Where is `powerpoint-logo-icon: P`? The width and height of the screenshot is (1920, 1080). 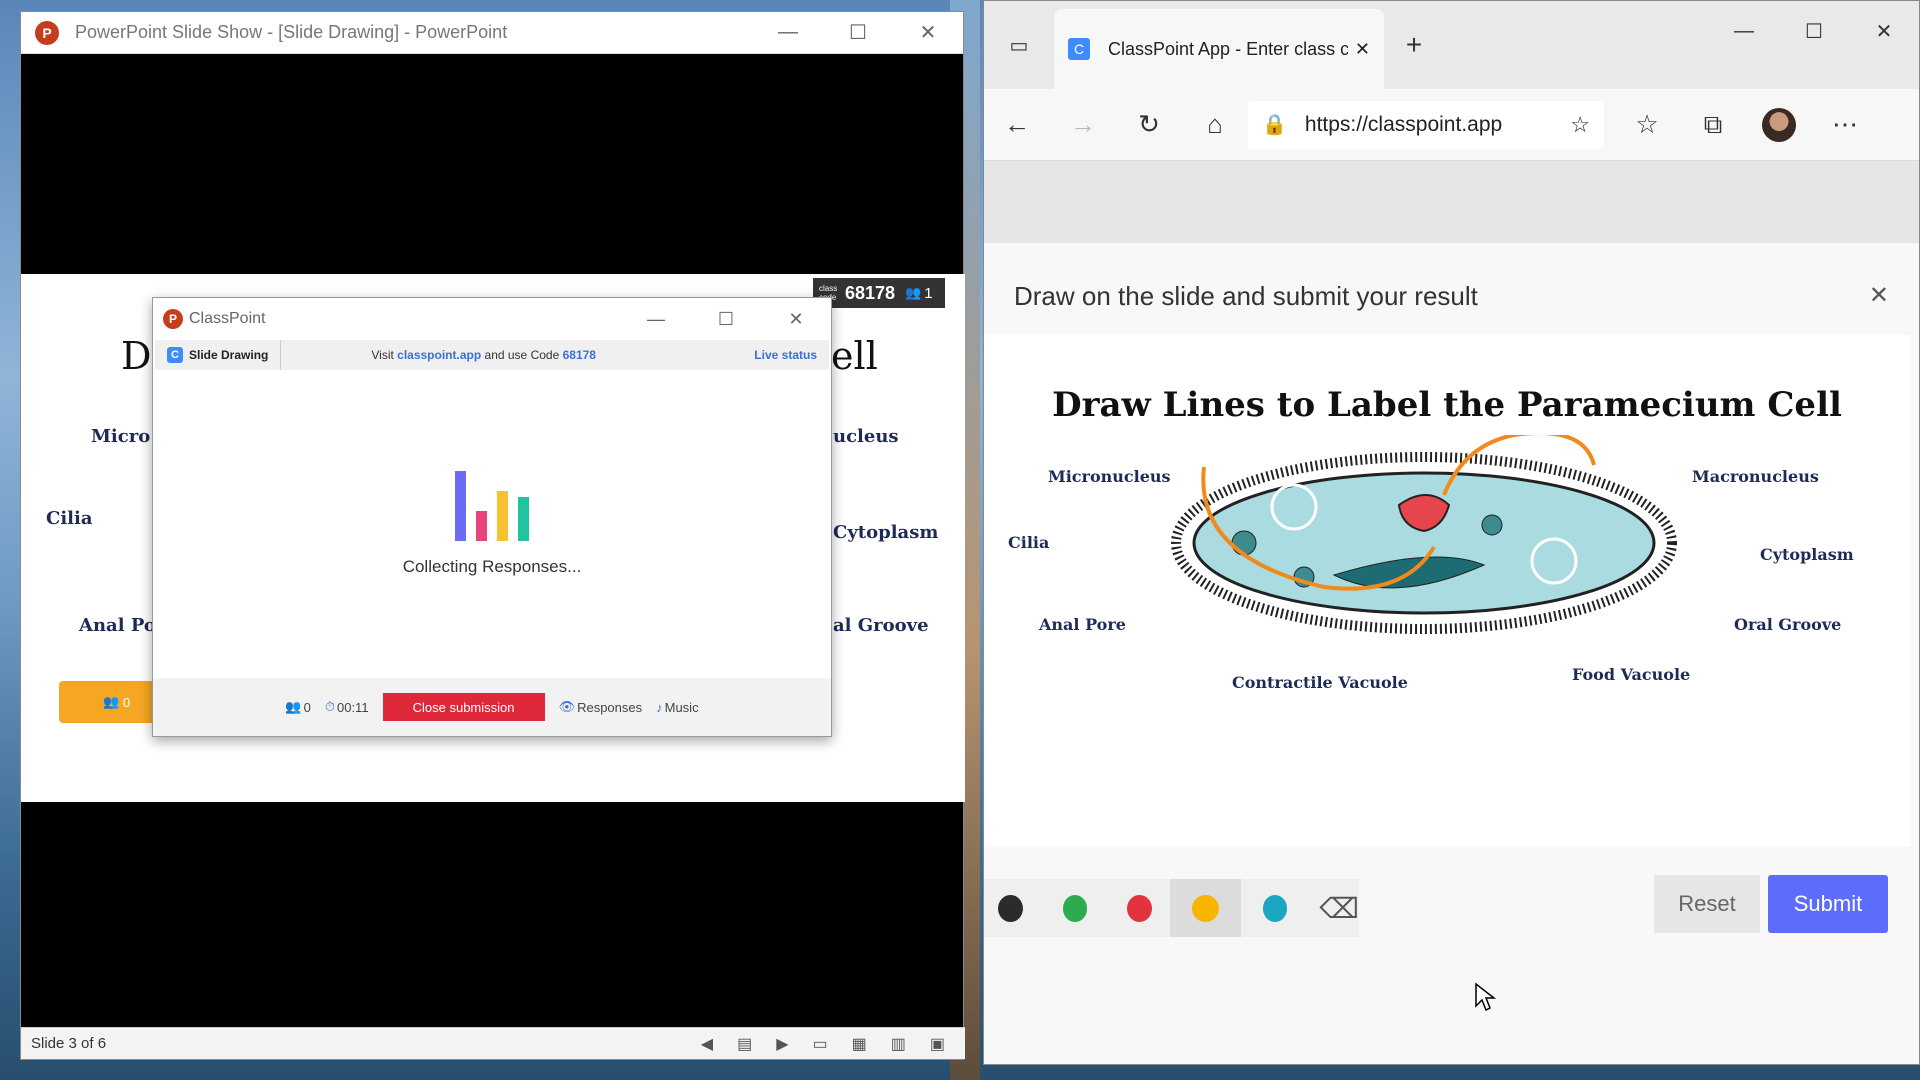 powerpoint-logo-icon: P is located at coordinates (47, 32).